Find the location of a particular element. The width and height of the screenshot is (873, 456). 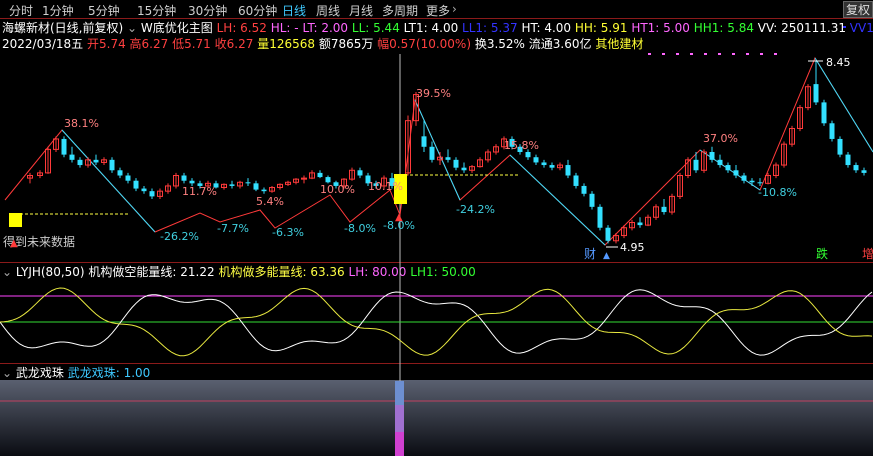

buy-block is located at coordinates (15, 220).